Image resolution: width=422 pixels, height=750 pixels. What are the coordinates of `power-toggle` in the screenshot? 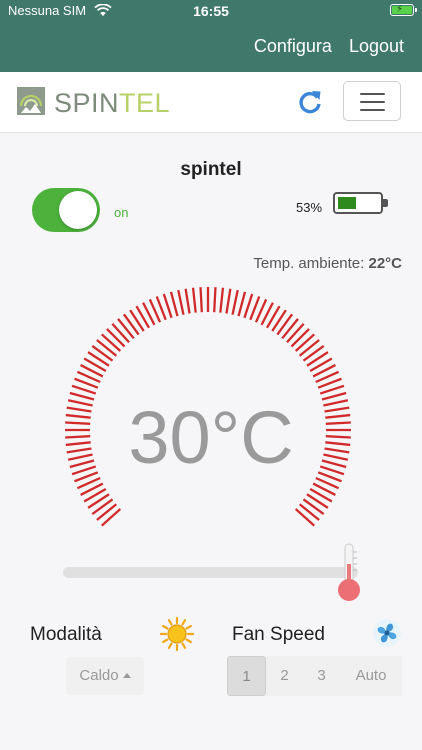 It's located at (66, 210).